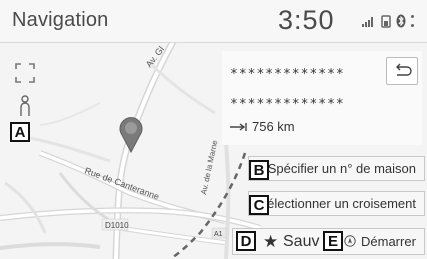 Image resolution: width=427 pixels, height=259 pixels. What do you see at coordinates (131, 135) in the screenshot?
I see `location-pin-icon` at bounding box center [131, 135].